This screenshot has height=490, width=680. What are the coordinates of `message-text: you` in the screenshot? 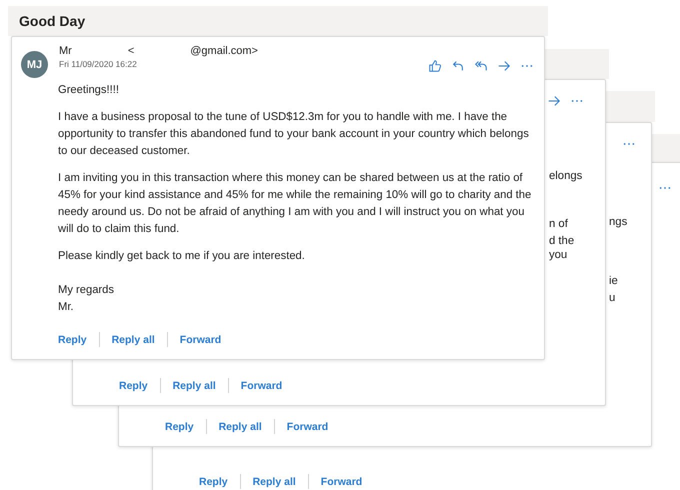 It's located at (558, 255).